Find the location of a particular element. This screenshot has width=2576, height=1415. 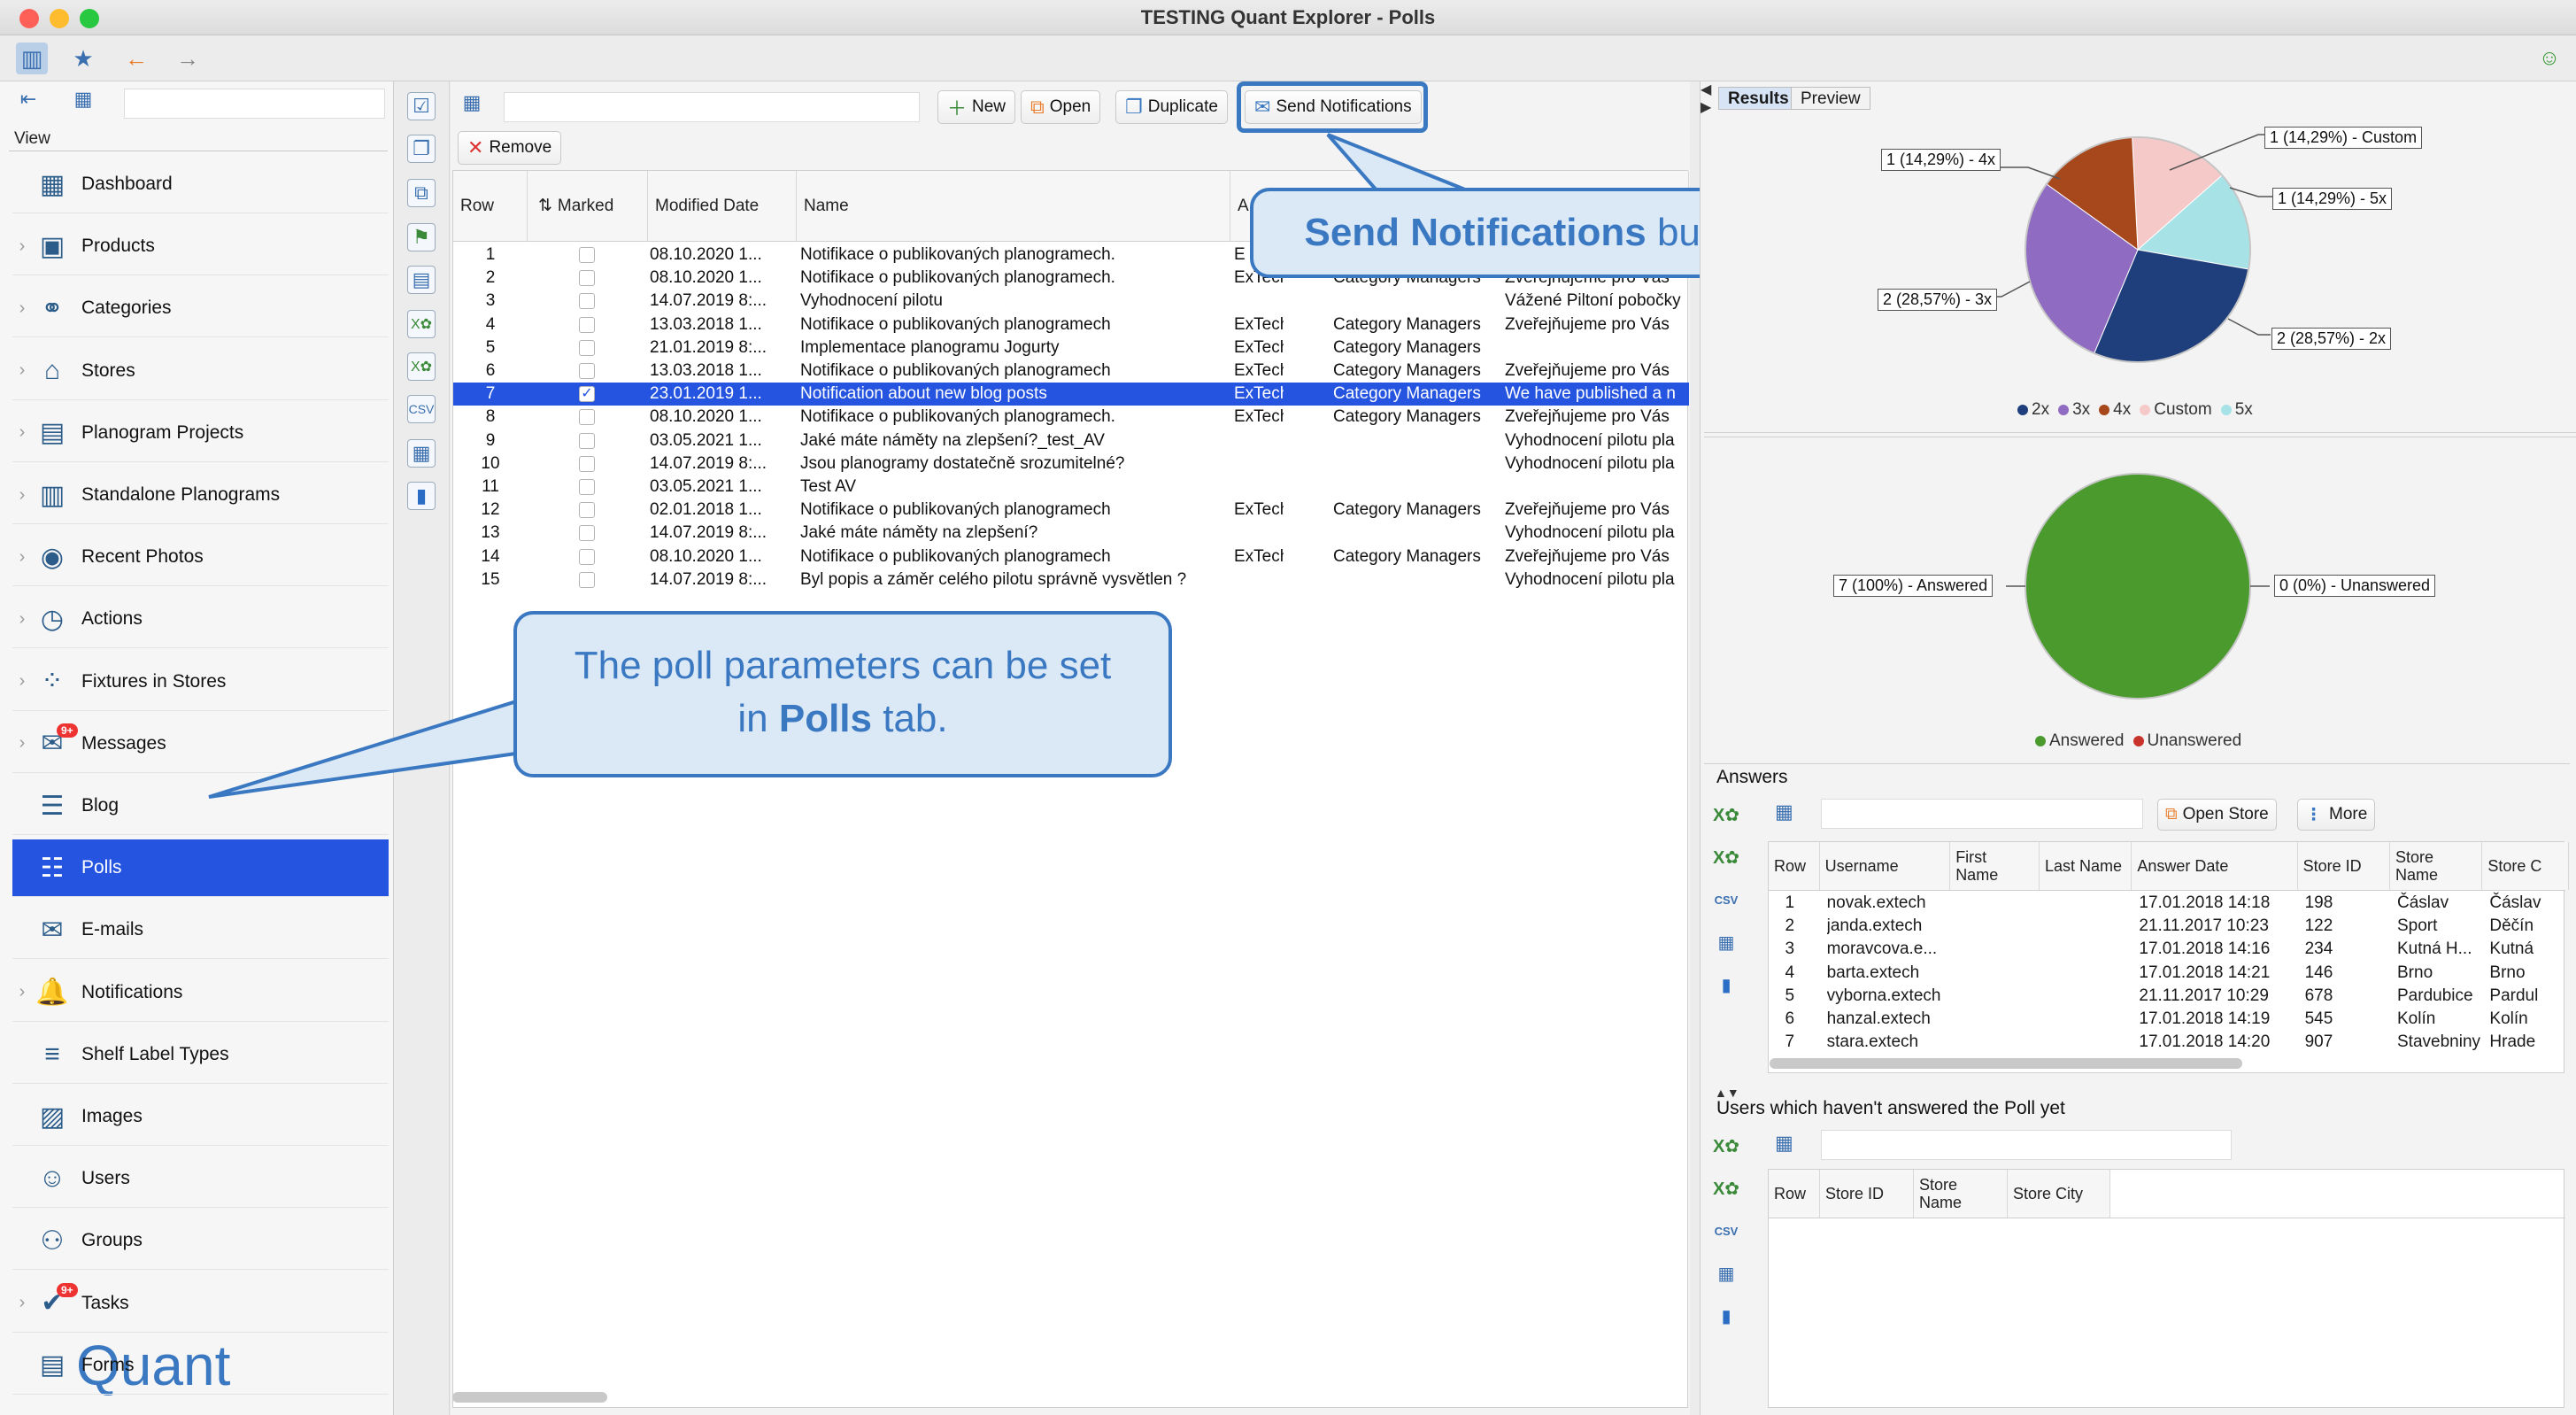

sidebar-item-categories: › ⚭ Categories is located at coordinates (200, 309).